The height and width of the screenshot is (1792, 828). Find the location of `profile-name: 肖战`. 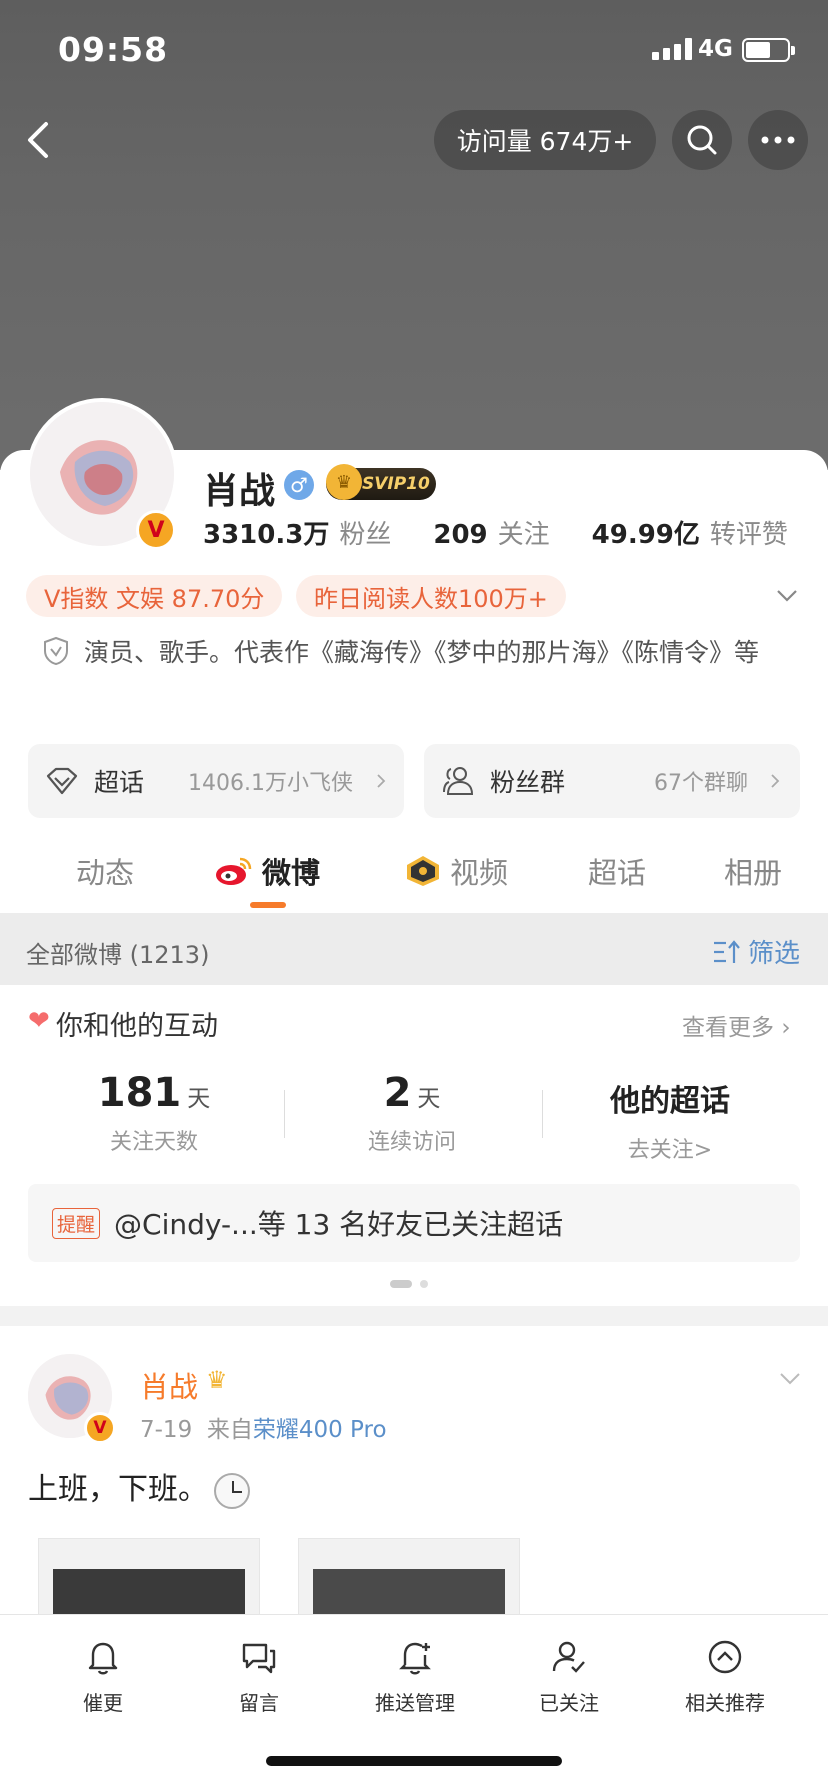

profile-name: 肖战 is located at coordinates (239, 491).